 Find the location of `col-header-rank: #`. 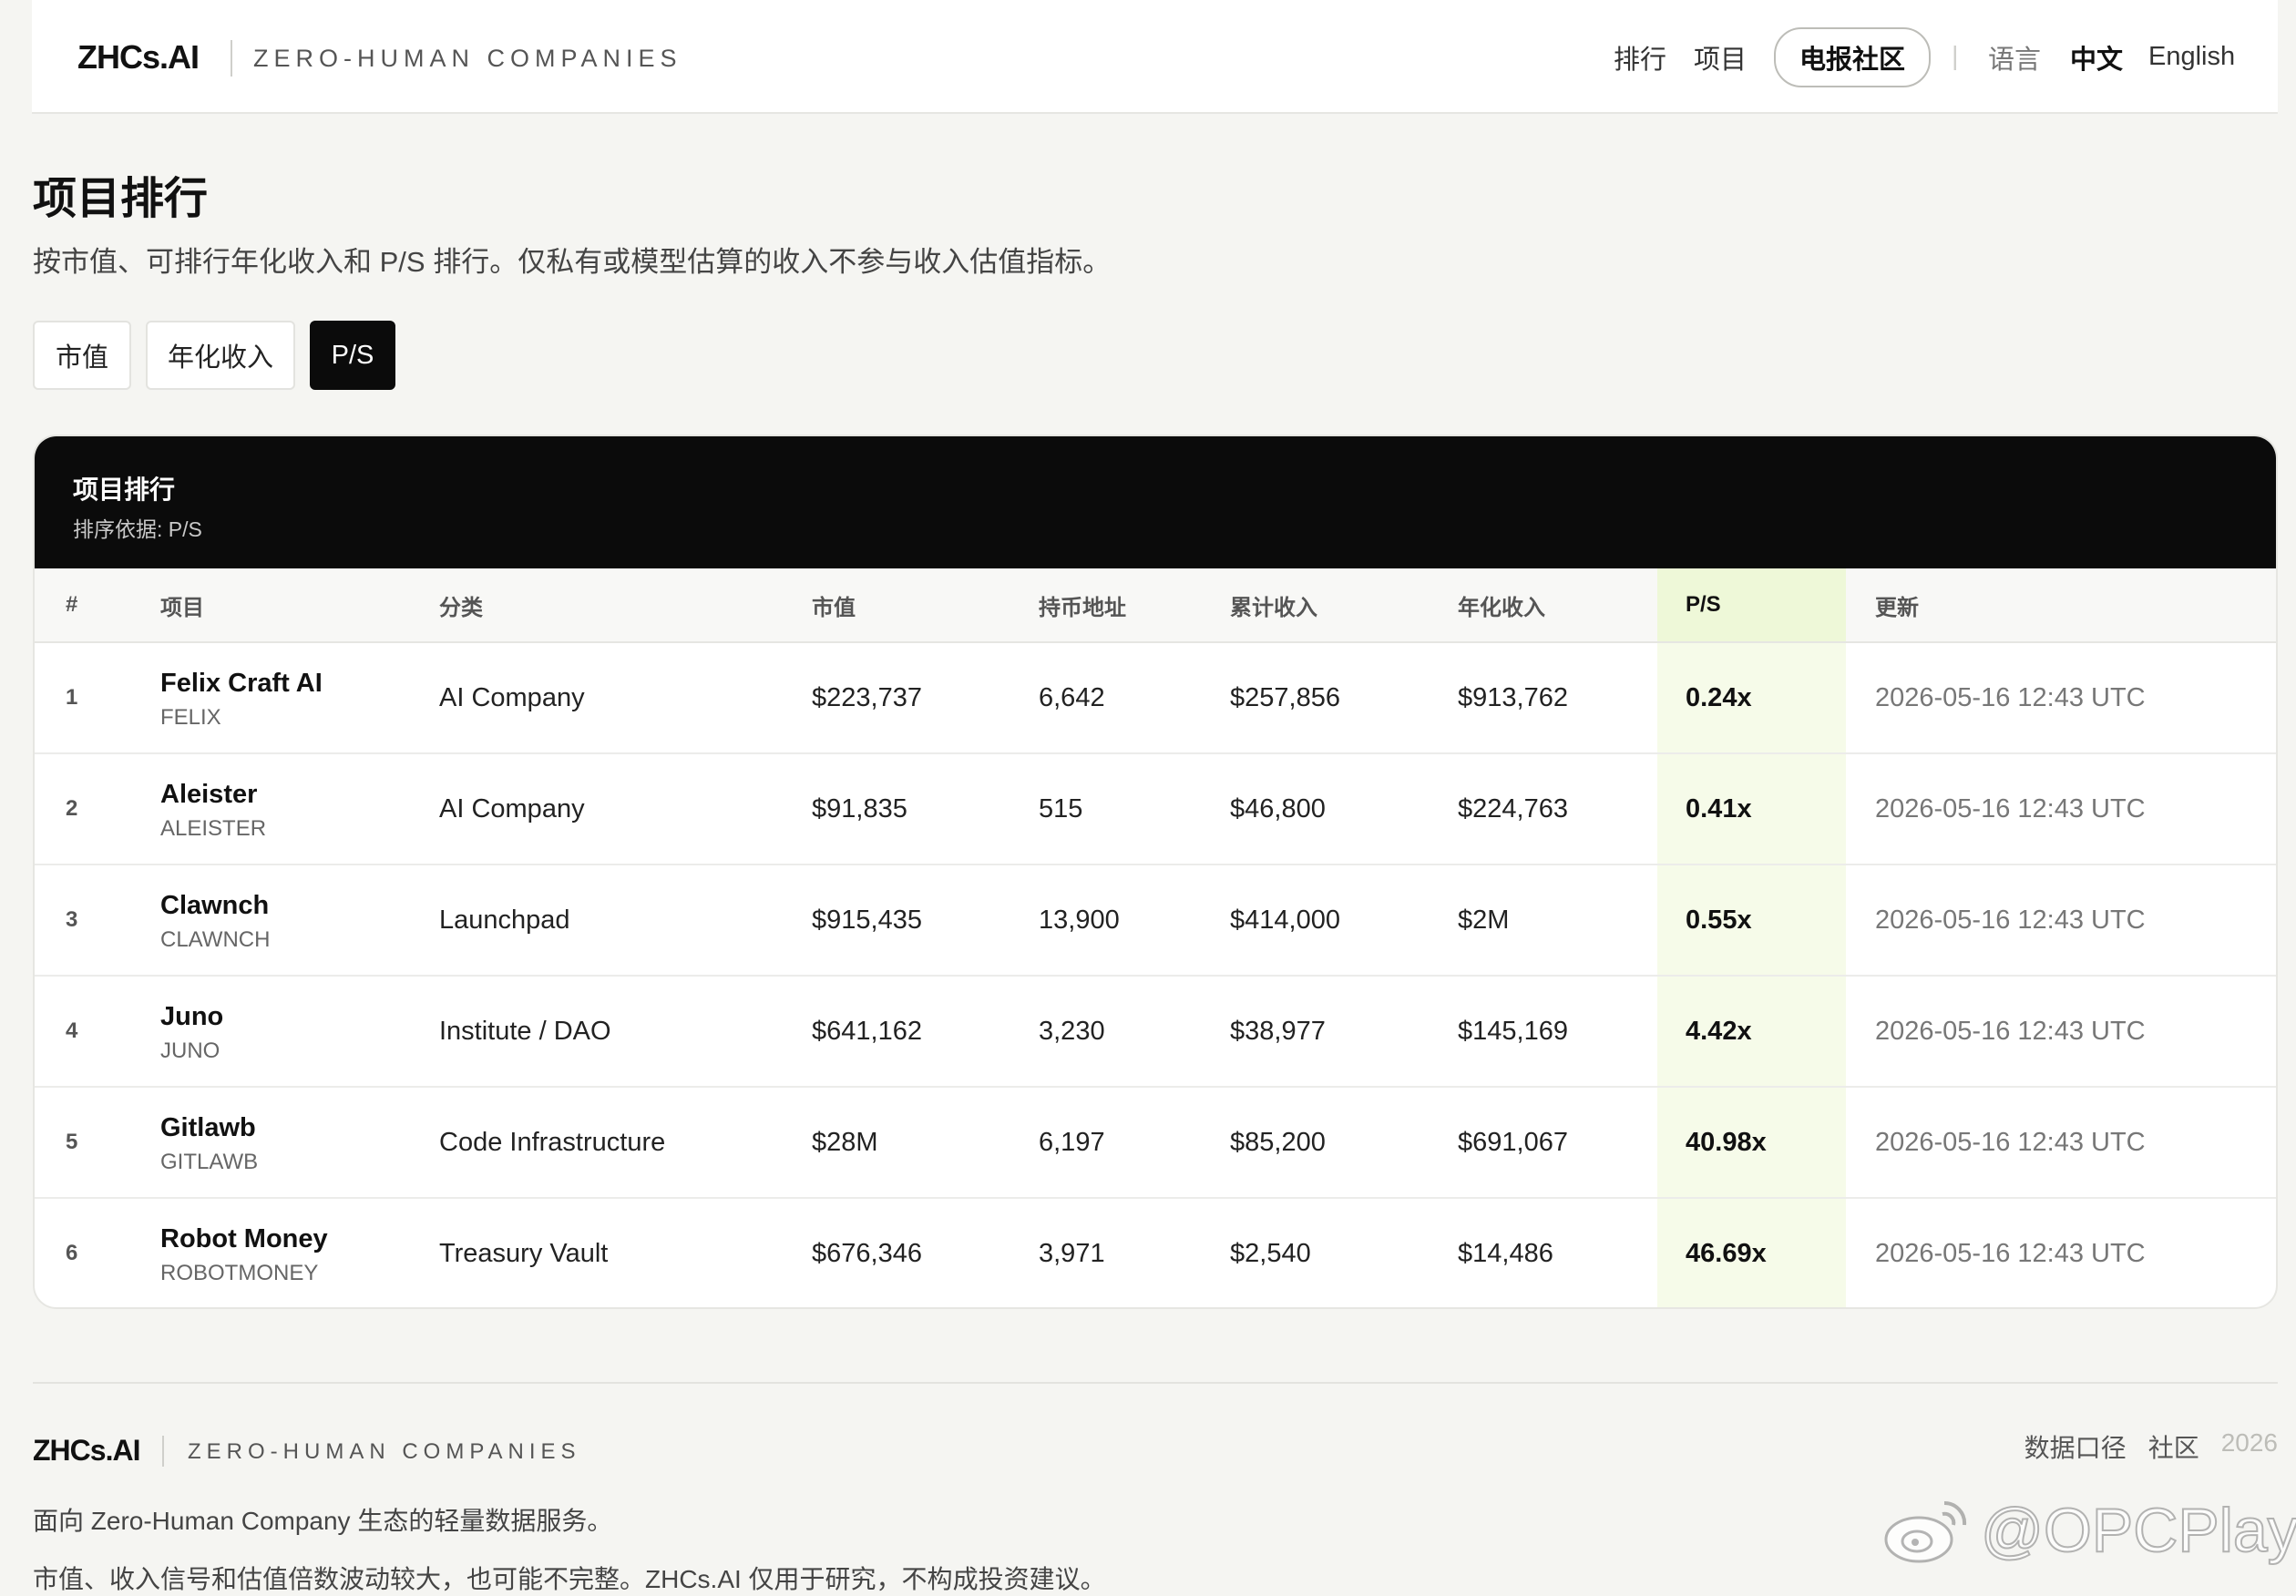

col-header-rank: # is located at coordinates (71, 604).